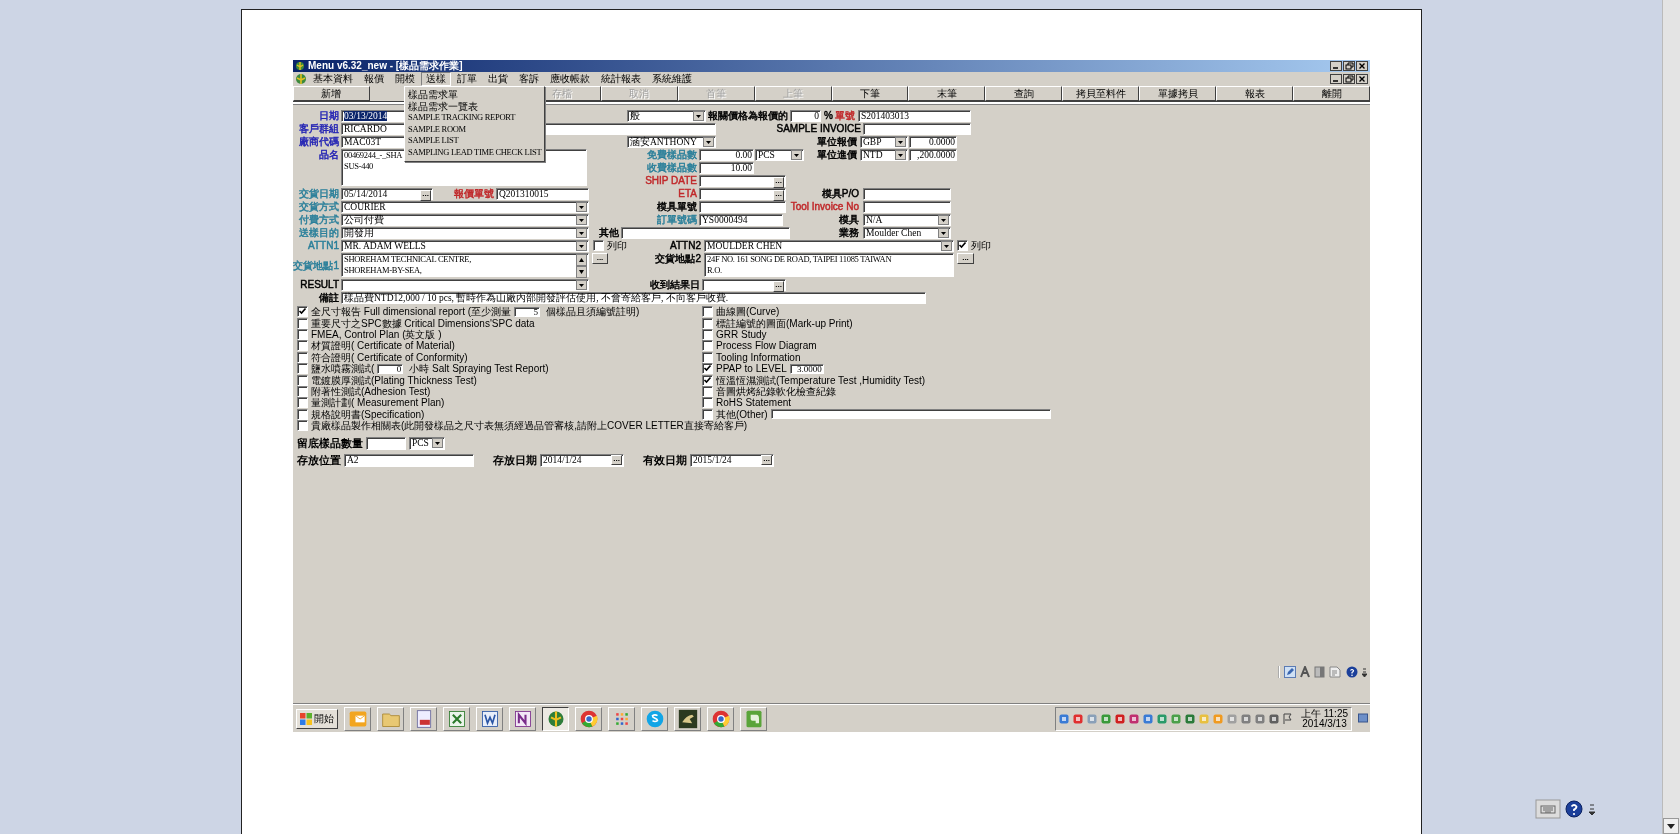 The image size is (1680, 834). Describe the element at coordinates (840, 193) in the screenshot. I see `field-label: 模具P/O` at that location.